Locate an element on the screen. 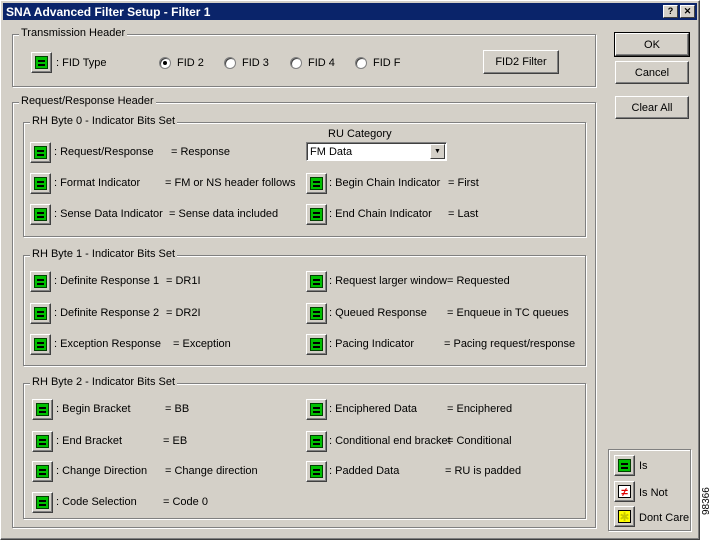 The height and width of the screenshot is (545, 714). enciphered-data-label: : Enciphered Data is located at coordinates (373, 409).